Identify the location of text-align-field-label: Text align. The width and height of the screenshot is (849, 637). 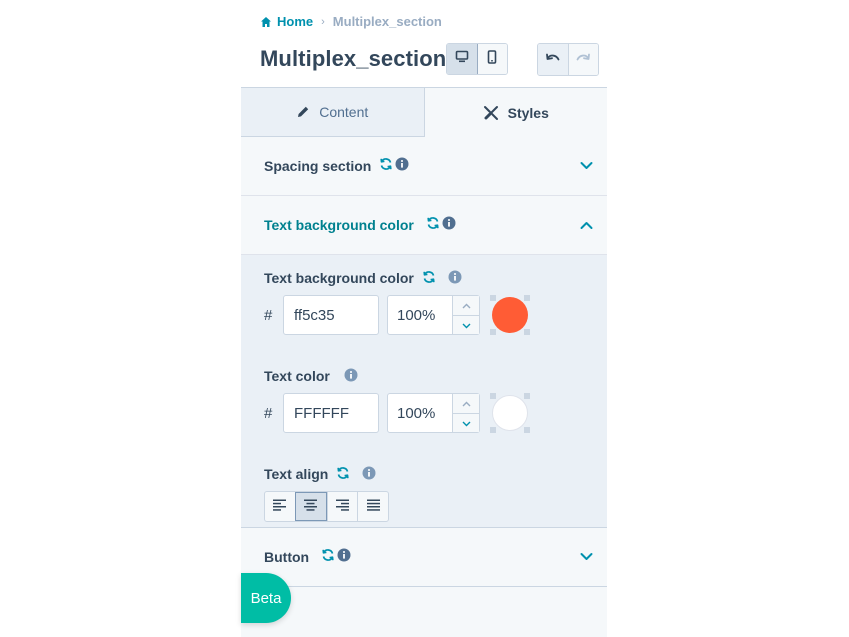
(424, 474).